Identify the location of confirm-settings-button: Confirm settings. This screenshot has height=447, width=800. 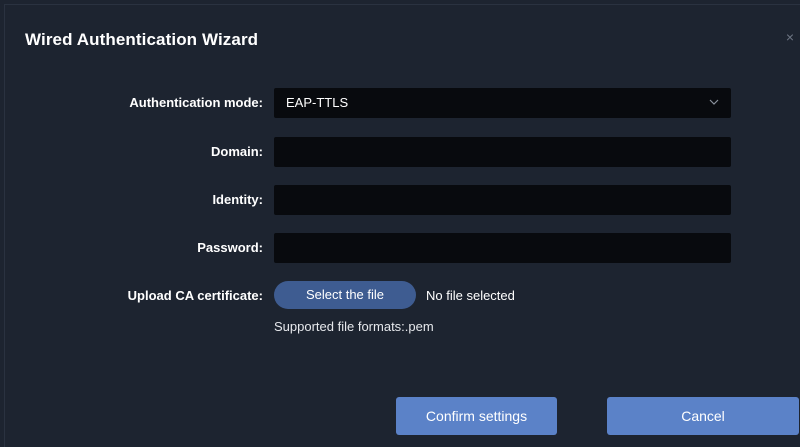
(476, 416).